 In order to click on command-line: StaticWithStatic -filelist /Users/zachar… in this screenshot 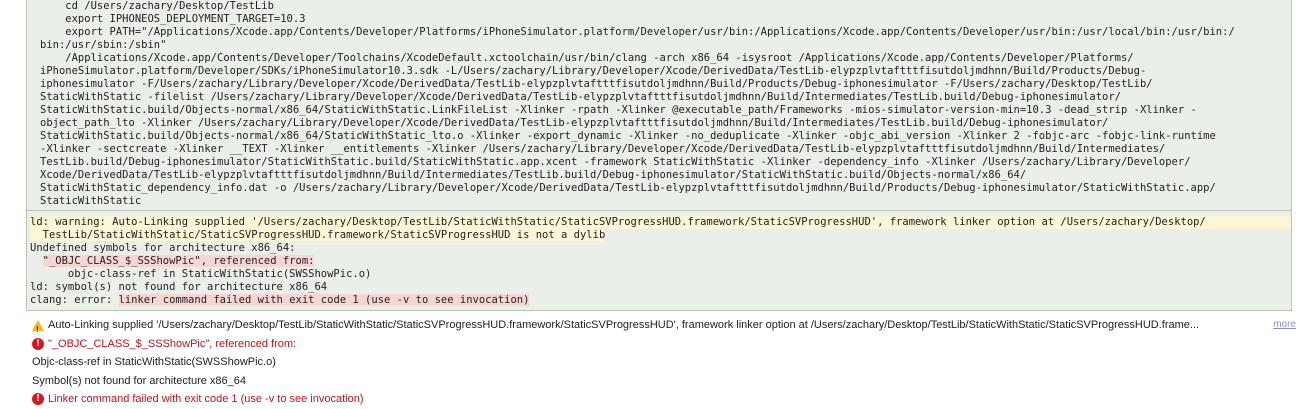, I will do `click(580, 97)`.